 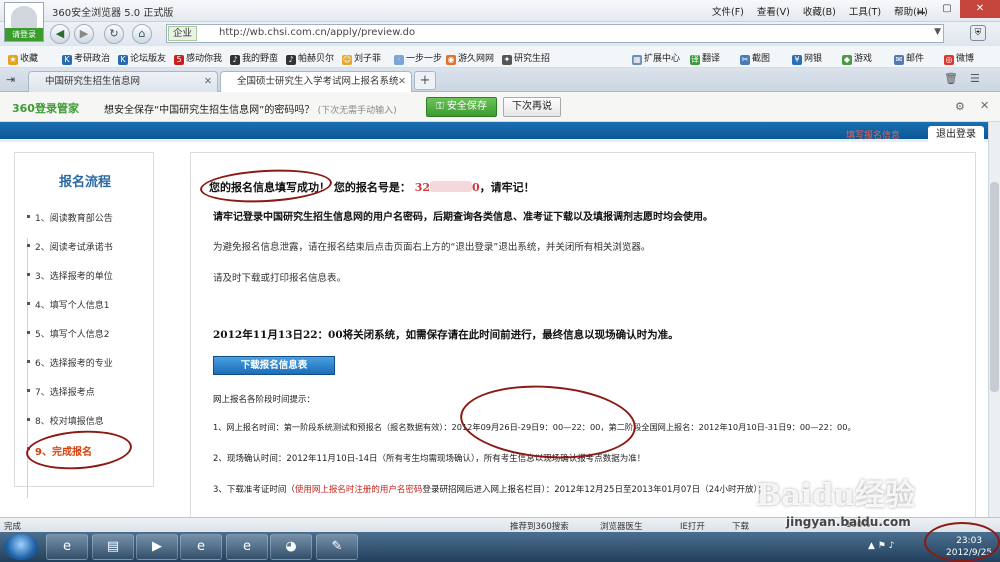 What do you see at coordinates (317, 32) in the screenshot?
I see `url-text: http://wb.chsi.com.cn/apply/preview.do` at bounding box center [317, 32].